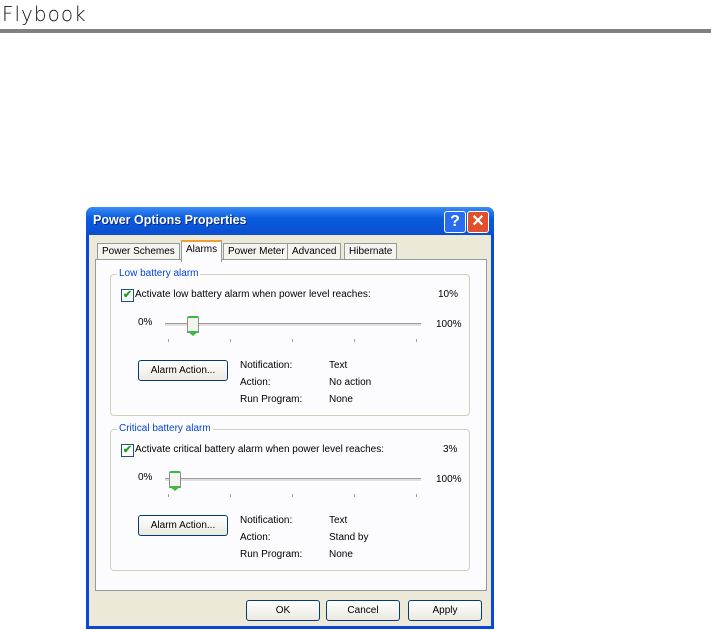  I want to click on low-battery-value: 10%, so click(448, 294).